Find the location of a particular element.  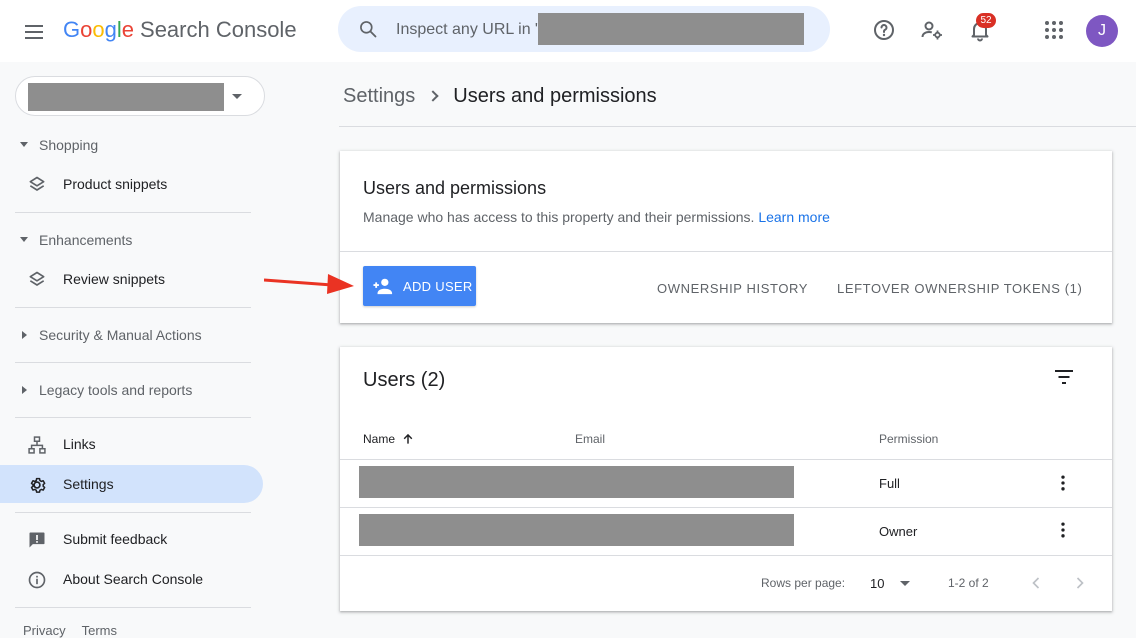

sidebar-footer: Privacy Terms is located at coordinates (78, 630).